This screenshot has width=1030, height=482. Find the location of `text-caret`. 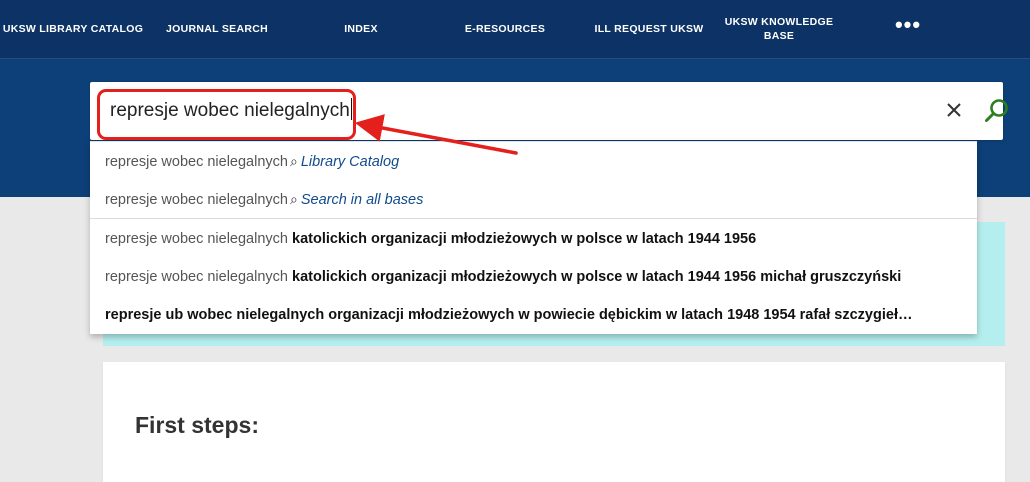

text-caret is located at coordinates (351, 108).